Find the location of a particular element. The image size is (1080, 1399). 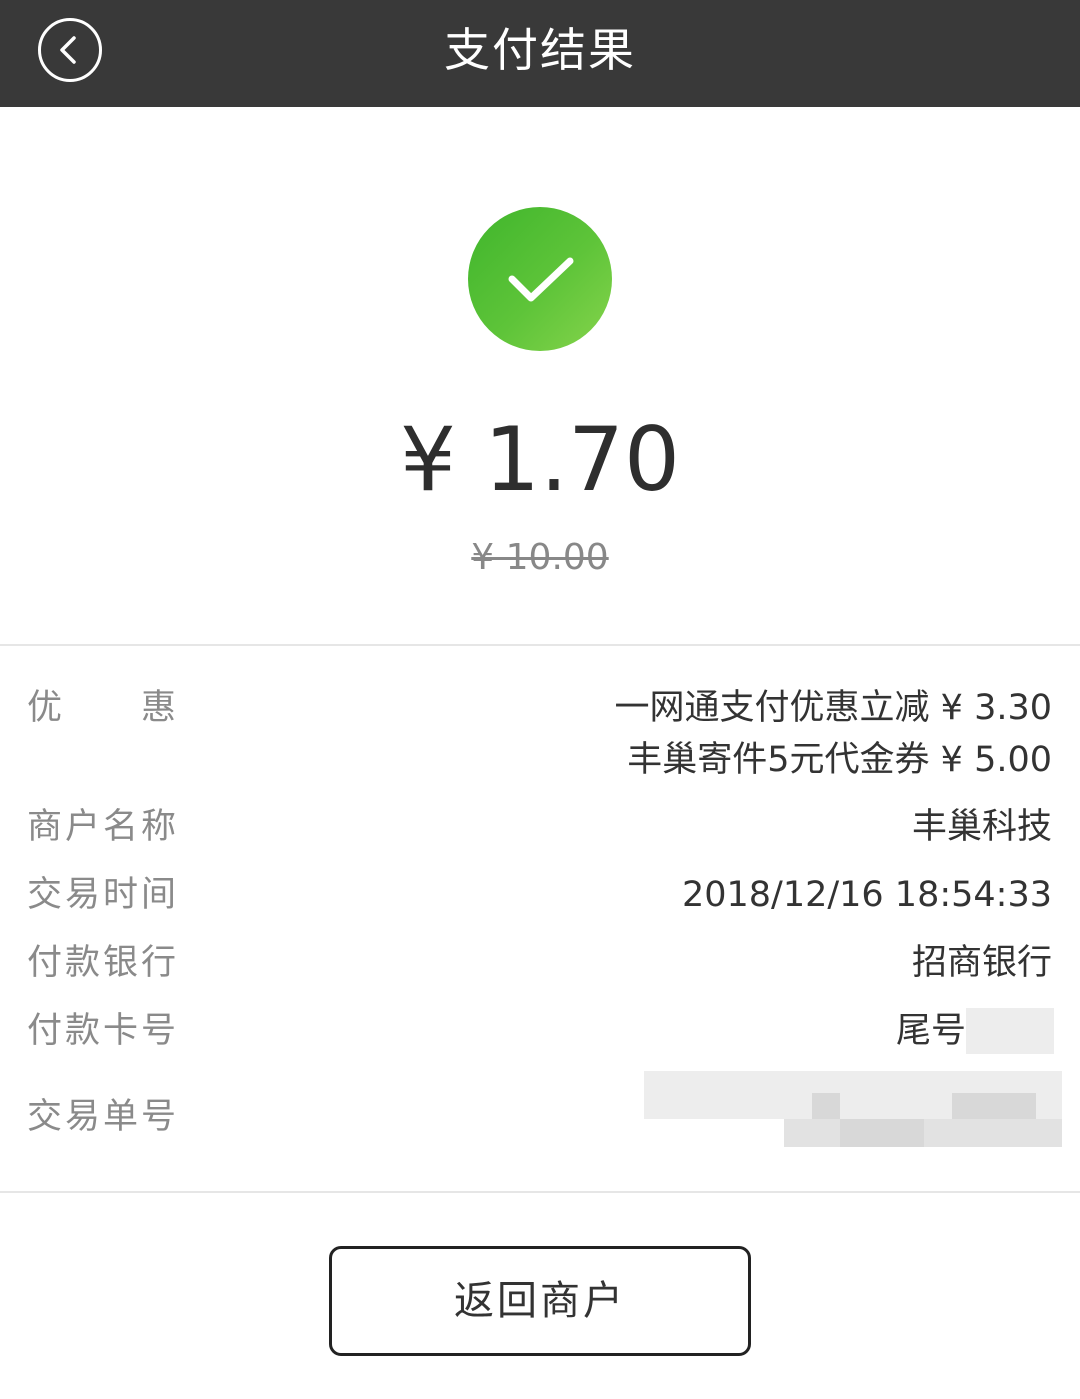

discount-value-line-1: 一网通支付优惠立减 ¥ 3.30 is located at coordinates (833, 708).